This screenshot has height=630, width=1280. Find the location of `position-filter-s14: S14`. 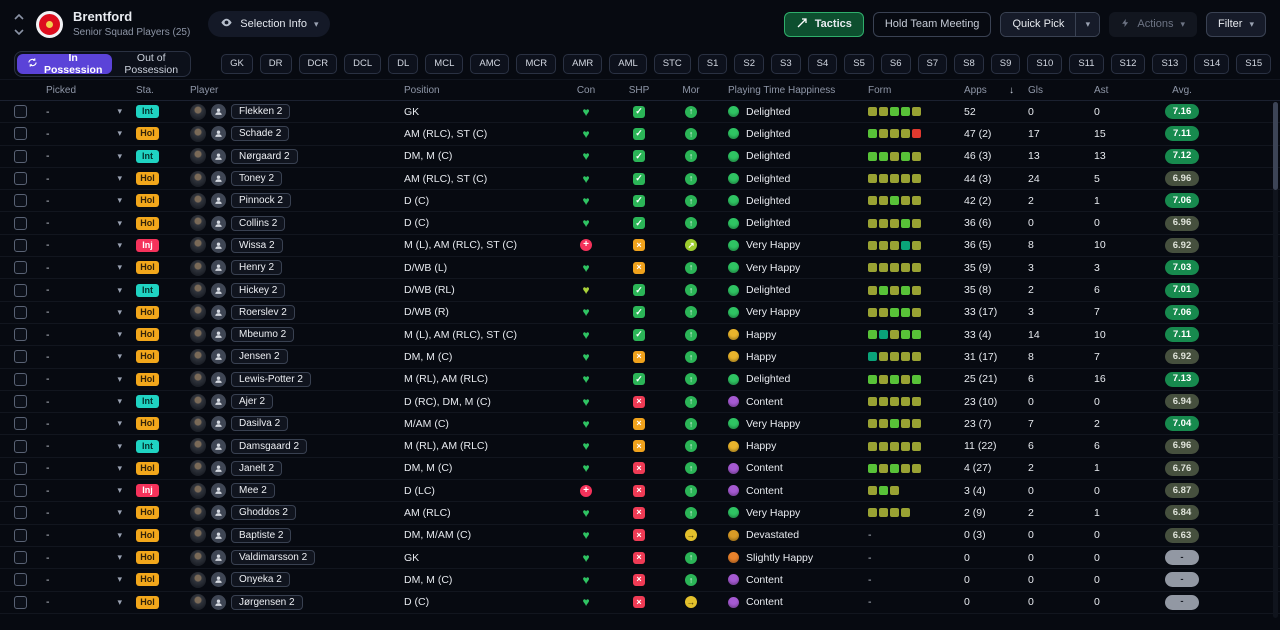

position-filter-s14: S14 is located at coordinates (1212, 63).